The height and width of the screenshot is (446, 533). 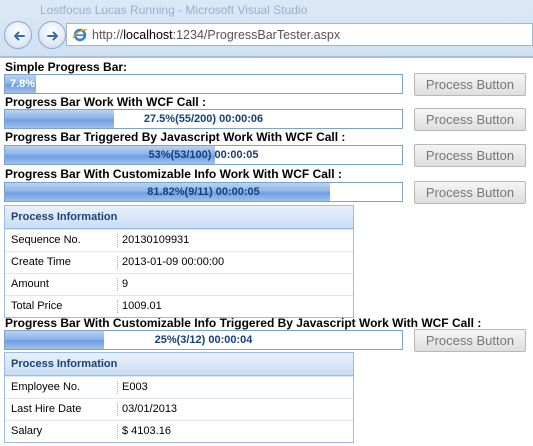 I want to click on info-value: $ 4103.16, so click(x=144, y=431).